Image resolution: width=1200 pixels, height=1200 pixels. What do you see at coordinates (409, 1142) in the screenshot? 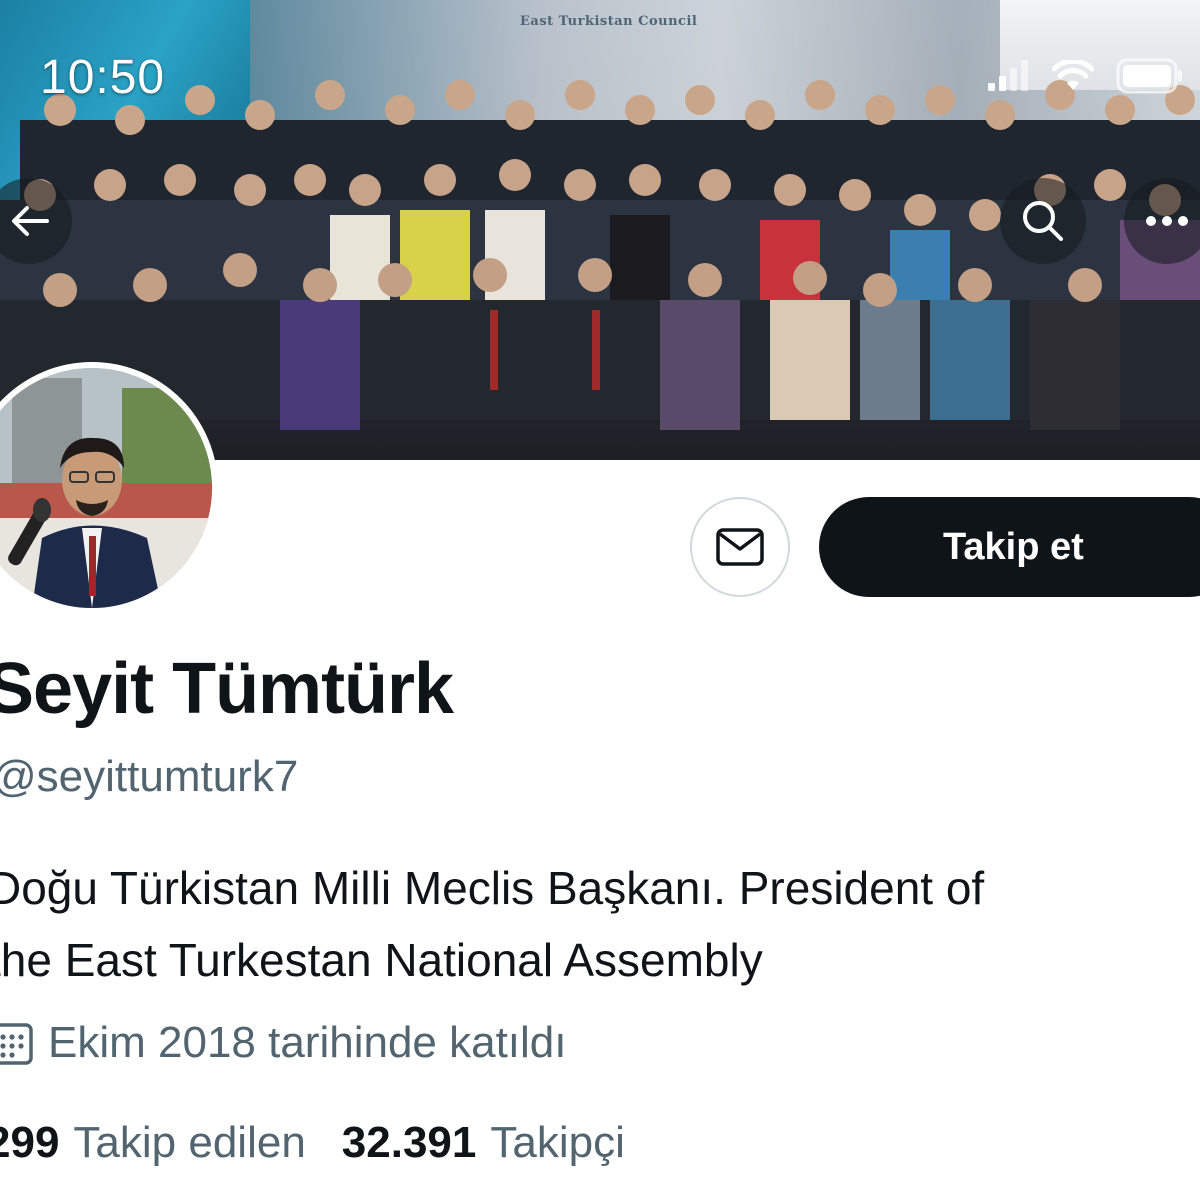
I see `followers-count: 32.391` at bounding box center [409, 1142].